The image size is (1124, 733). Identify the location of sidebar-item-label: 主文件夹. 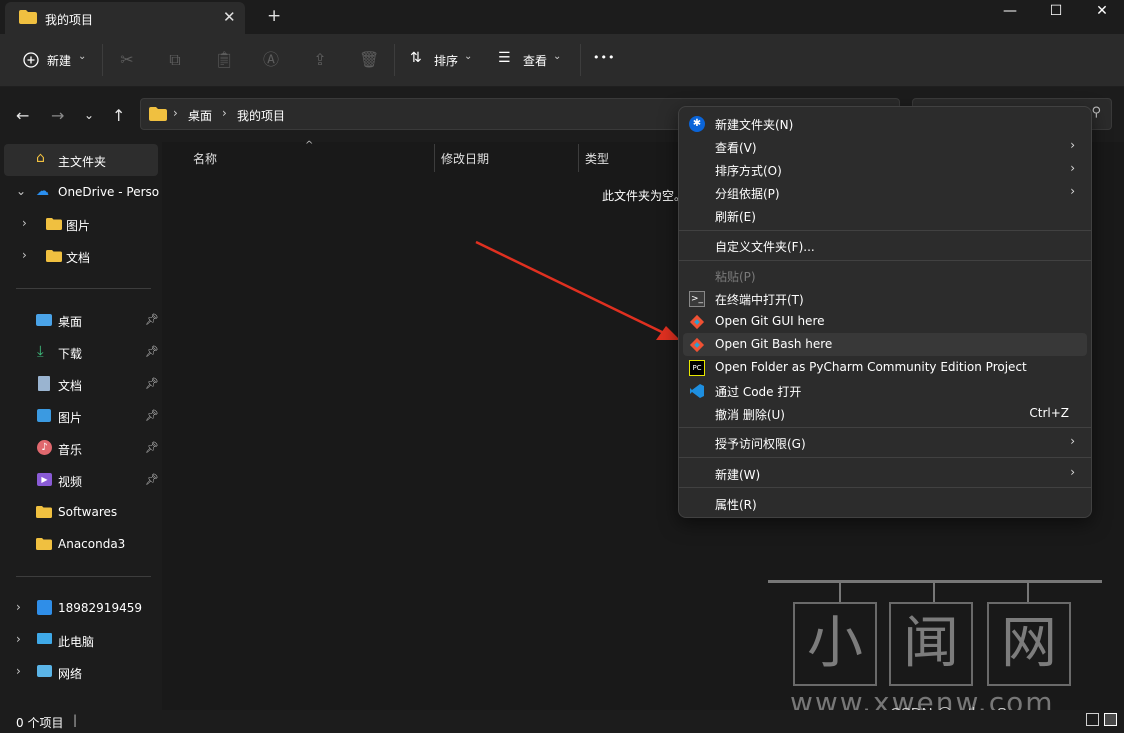
(82, 162).